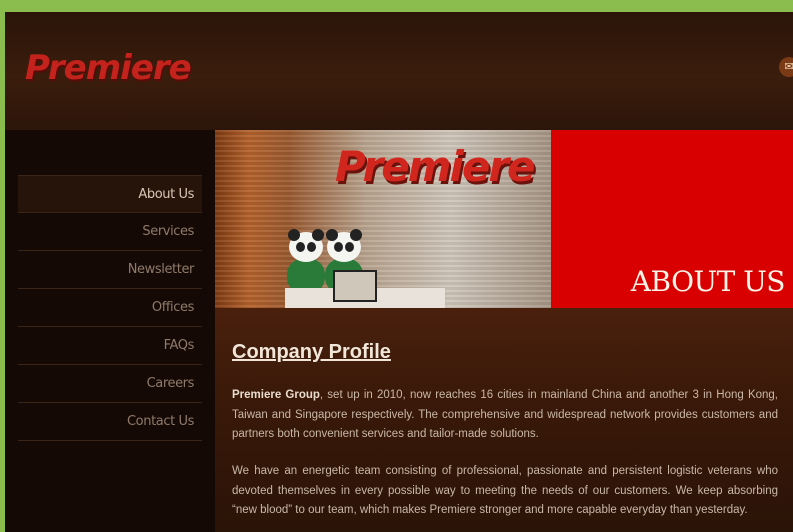 The image size is (793, 532). Describe the element at coordinates (311, 352) in the screenshot. I see `page-title: Company Profile` at that location.